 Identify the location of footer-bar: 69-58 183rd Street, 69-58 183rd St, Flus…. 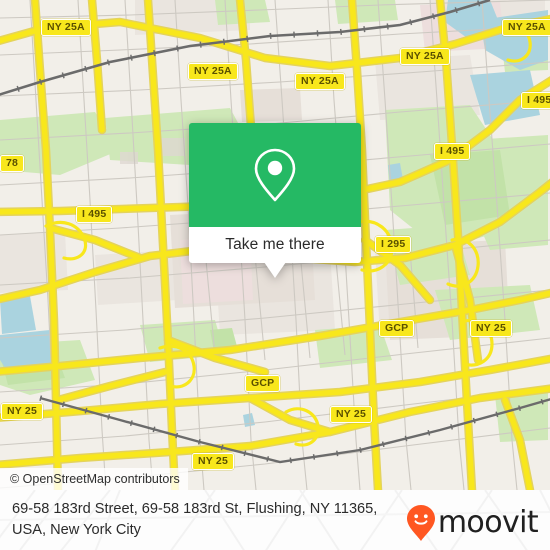
(275, 520).